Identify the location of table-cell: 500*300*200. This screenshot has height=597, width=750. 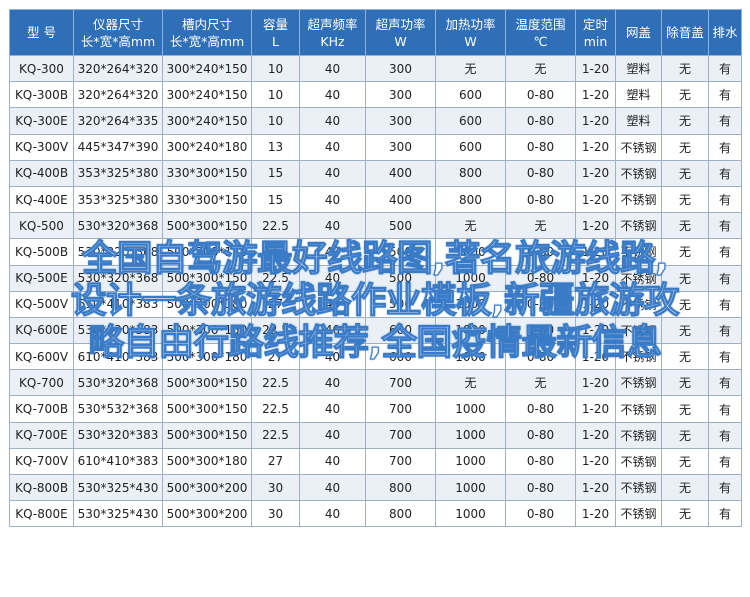
(207, 487).